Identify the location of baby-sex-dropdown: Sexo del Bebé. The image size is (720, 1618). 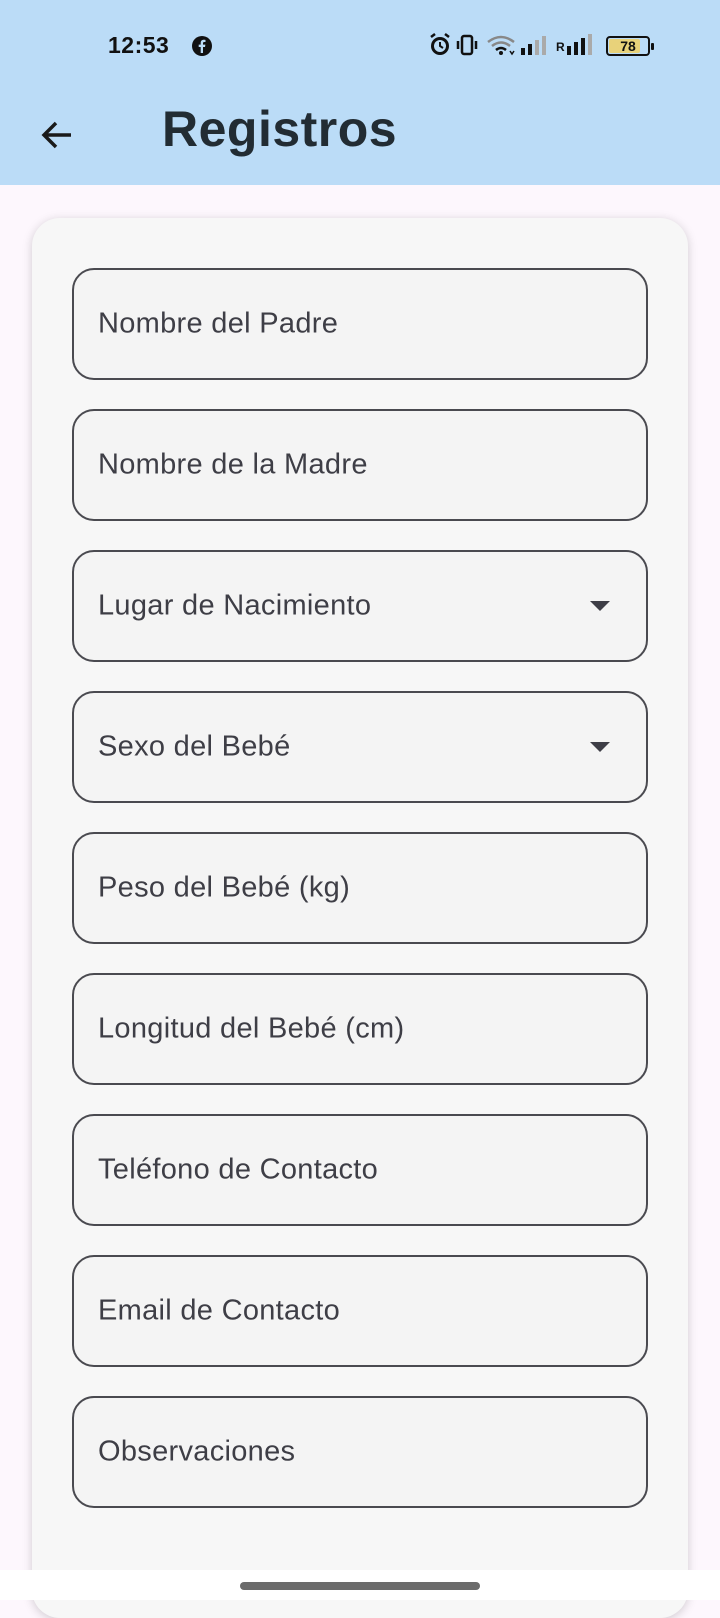
(360, 747).